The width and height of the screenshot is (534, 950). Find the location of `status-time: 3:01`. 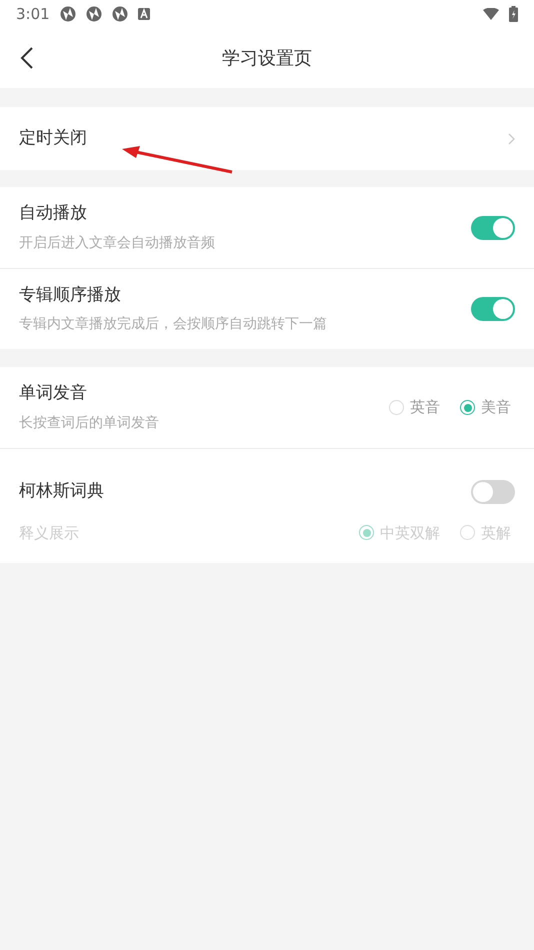

status-time: 3:01 is located at coordinates (33, 14).